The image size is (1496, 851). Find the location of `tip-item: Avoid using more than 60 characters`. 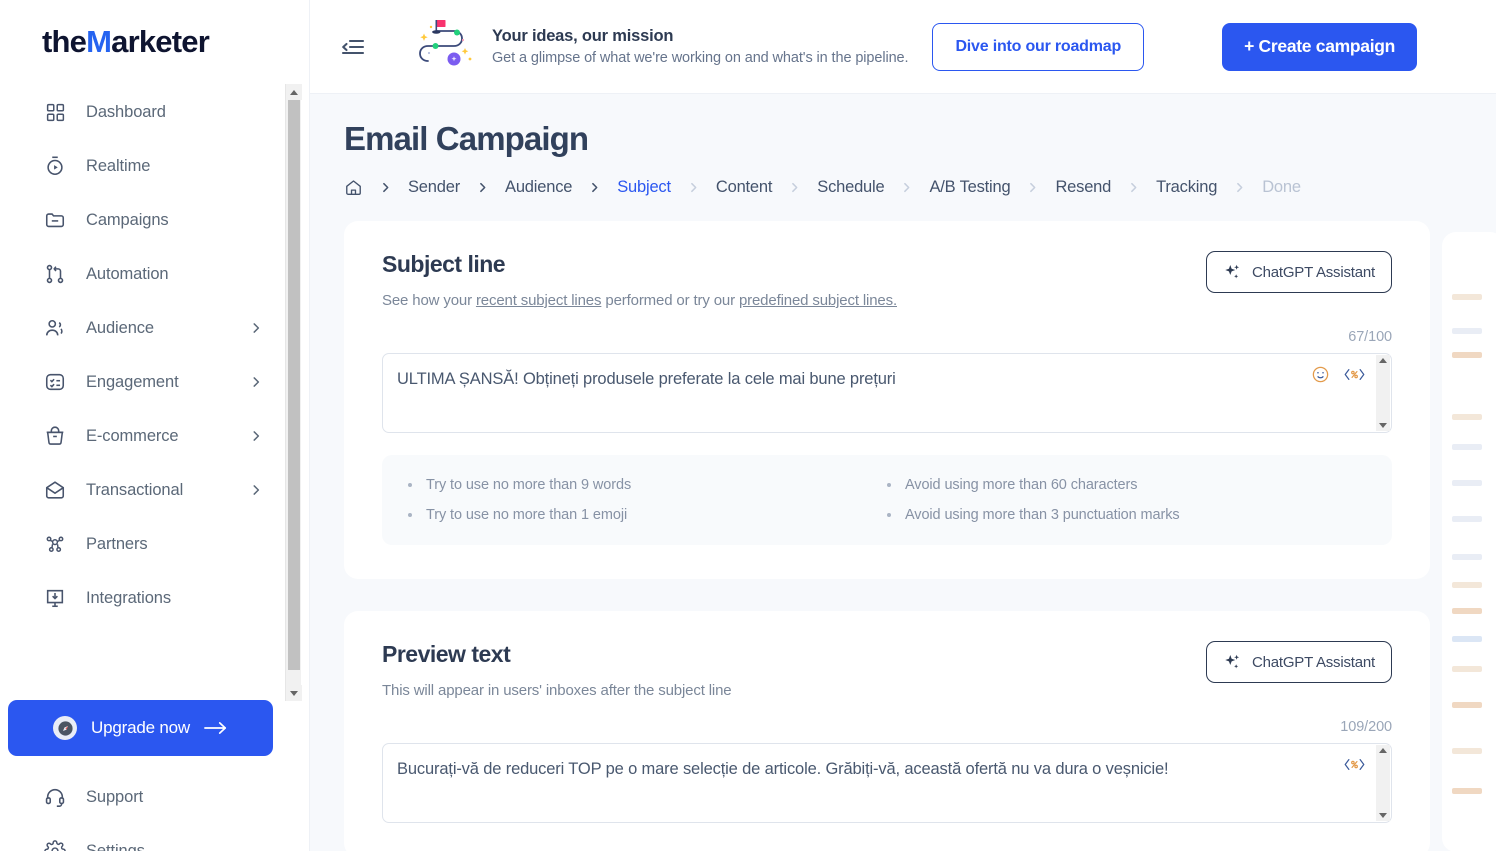

tip-item: Avoid using more than 60 characters is located at coordinates (1126, 485).